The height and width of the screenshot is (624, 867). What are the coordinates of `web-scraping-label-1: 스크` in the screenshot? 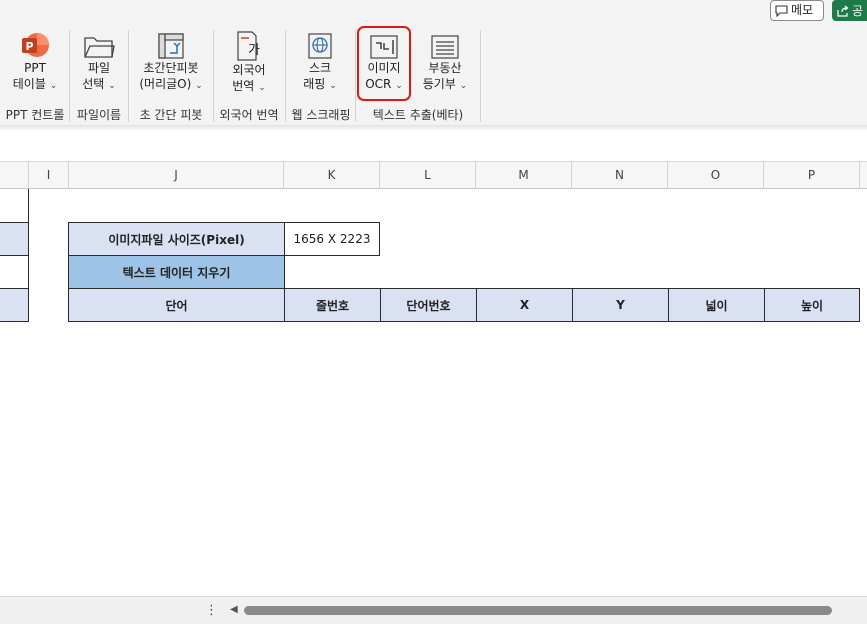 It's located at (320, 68).